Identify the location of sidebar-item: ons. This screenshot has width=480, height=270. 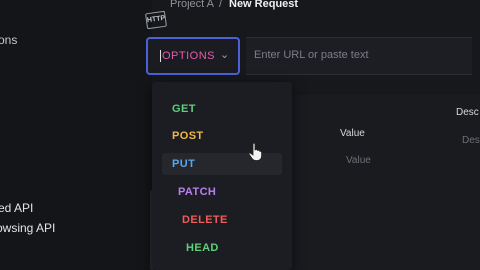
(8, 40).